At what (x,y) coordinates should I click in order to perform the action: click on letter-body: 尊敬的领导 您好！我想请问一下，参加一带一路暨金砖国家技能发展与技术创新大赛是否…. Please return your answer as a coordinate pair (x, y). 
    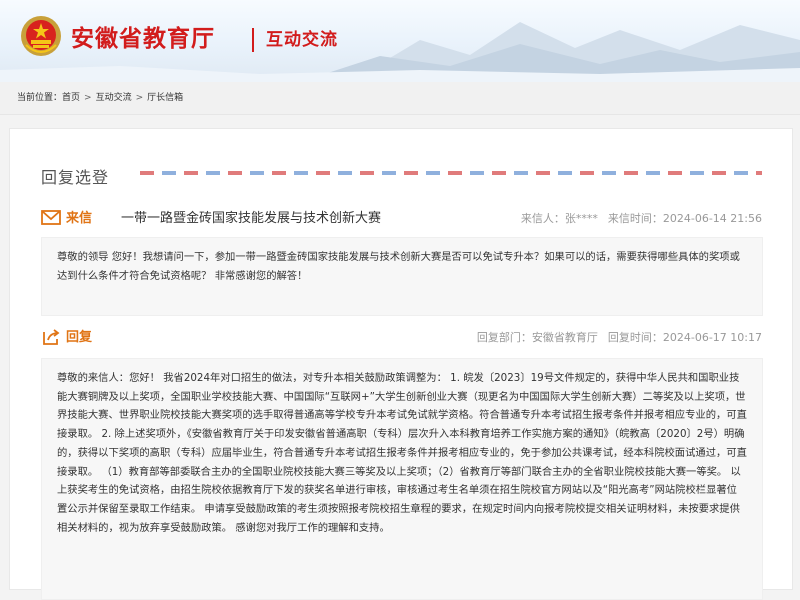
    Looking at the image, I should click on (402, 276).